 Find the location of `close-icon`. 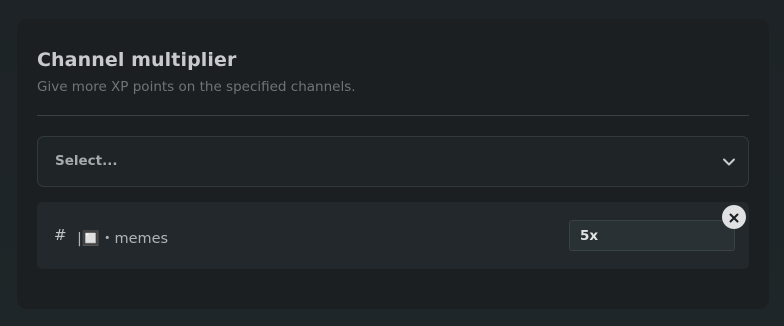

close-icon is located at coordinates (734, 217).